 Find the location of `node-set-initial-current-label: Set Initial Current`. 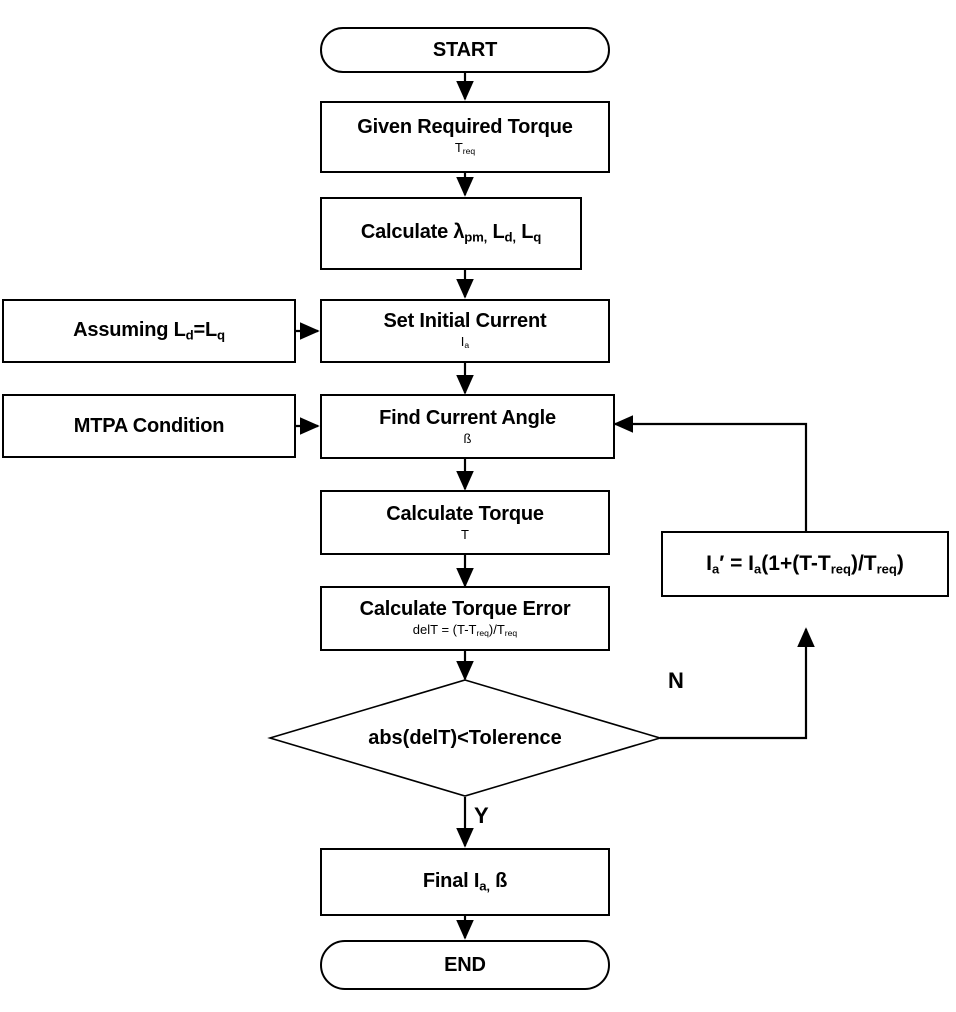

node-set-initial-current-label: Set Initial Current is located at coordinates (465, 321).